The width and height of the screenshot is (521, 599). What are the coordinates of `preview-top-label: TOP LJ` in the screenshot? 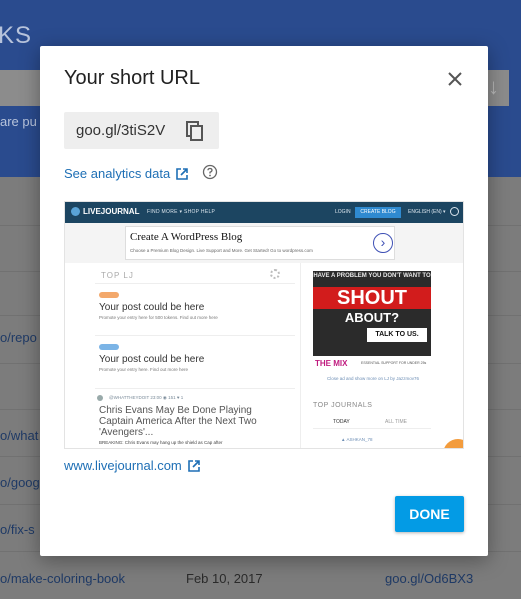 It's located at (117, 275).